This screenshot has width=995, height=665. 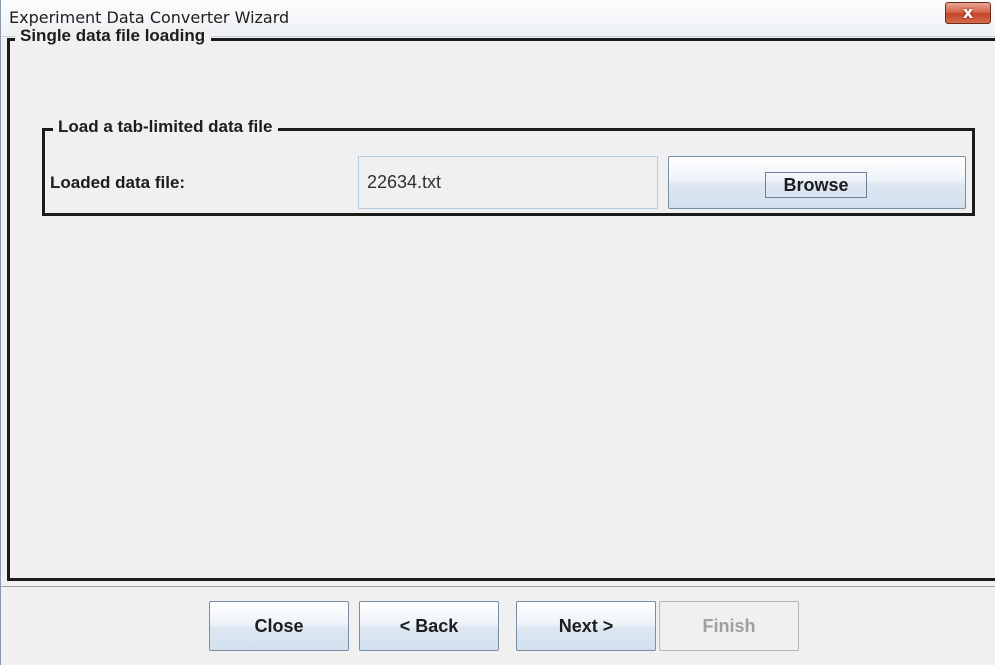 I want to click on window-close-button: x, so click(x=968, y=13).